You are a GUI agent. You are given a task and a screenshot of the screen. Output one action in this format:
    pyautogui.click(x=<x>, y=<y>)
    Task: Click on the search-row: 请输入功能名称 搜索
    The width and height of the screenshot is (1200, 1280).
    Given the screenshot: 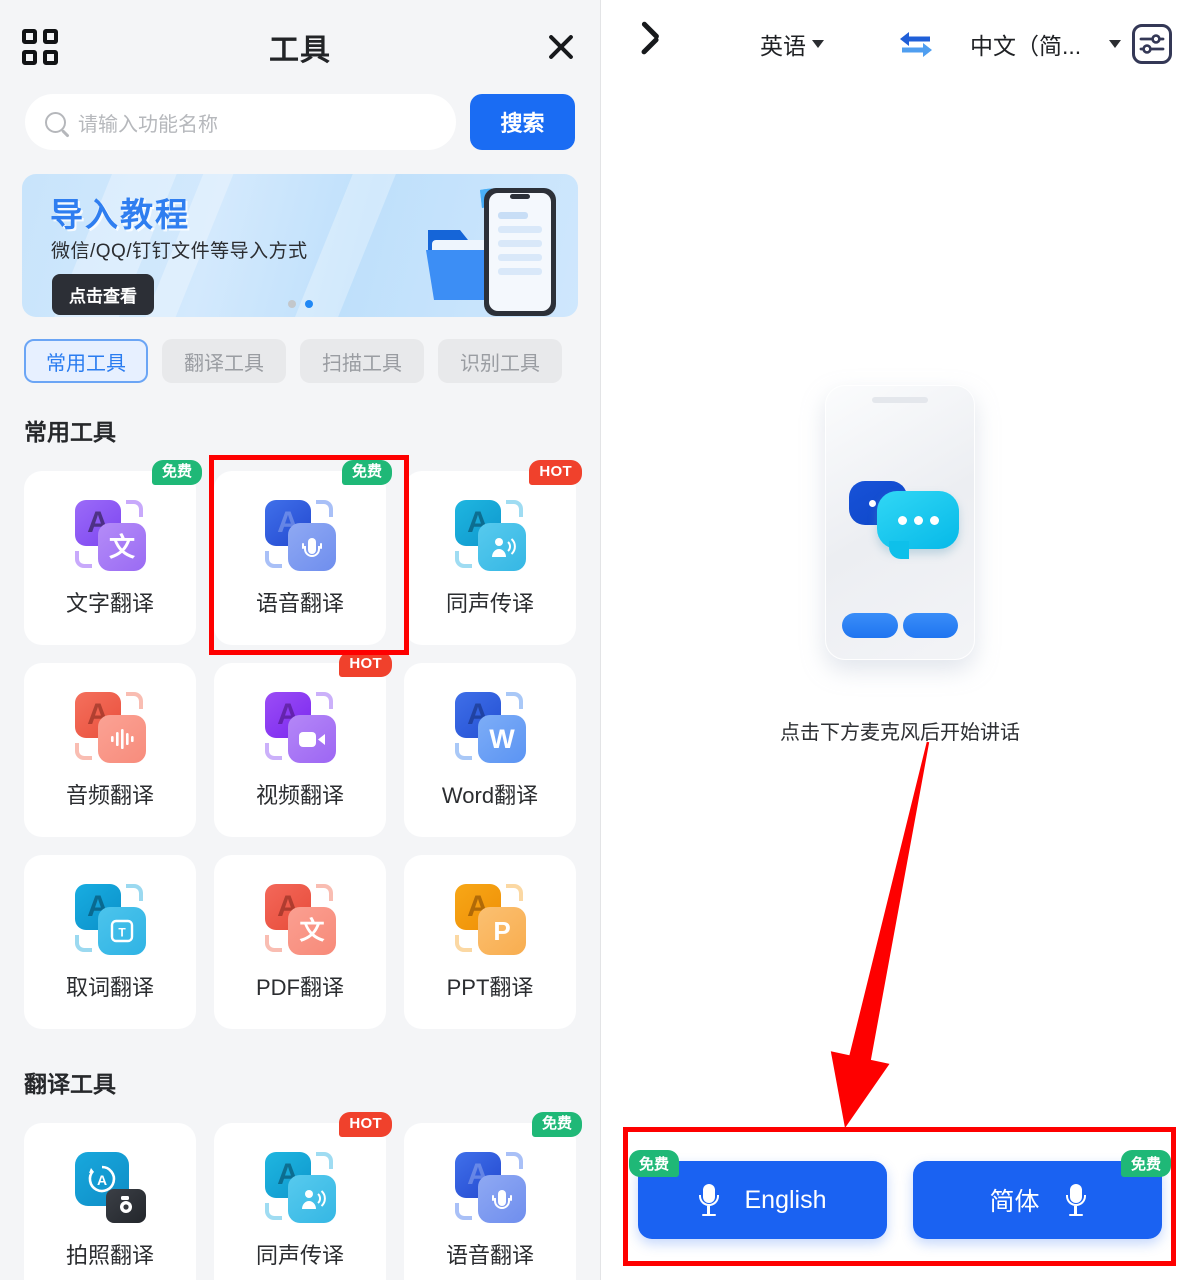 What is the action you would take?
    pyautogui.click(x=300, y=122)
    